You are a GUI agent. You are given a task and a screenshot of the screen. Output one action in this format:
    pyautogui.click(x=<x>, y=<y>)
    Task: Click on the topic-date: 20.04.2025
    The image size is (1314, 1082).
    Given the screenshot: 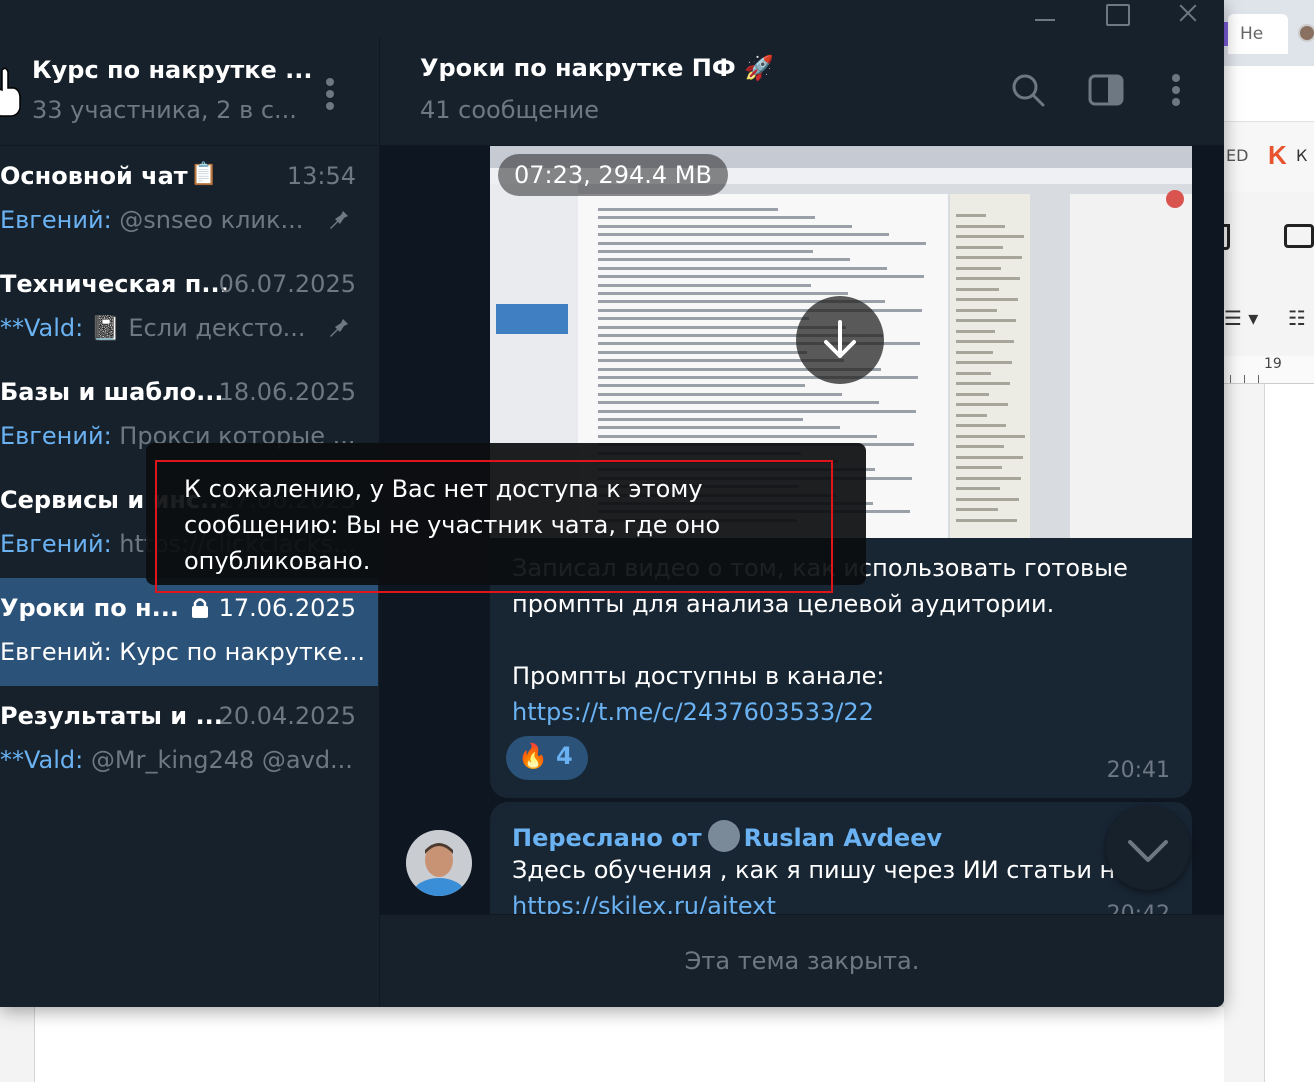 What is the action you would take?
    pyautogui.click(x=287, y=716)
    